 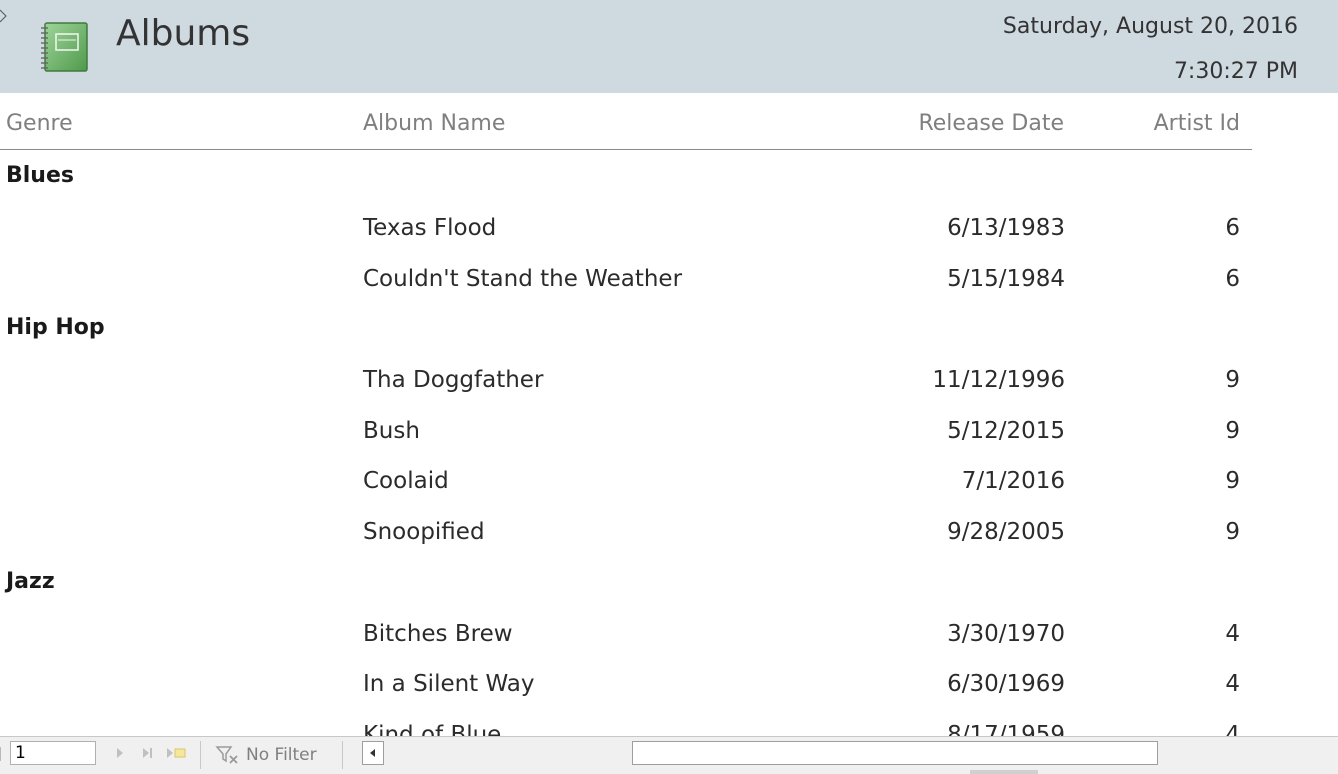 I want to click on genre-label: Hip Hop, so click(x=55, y=328).